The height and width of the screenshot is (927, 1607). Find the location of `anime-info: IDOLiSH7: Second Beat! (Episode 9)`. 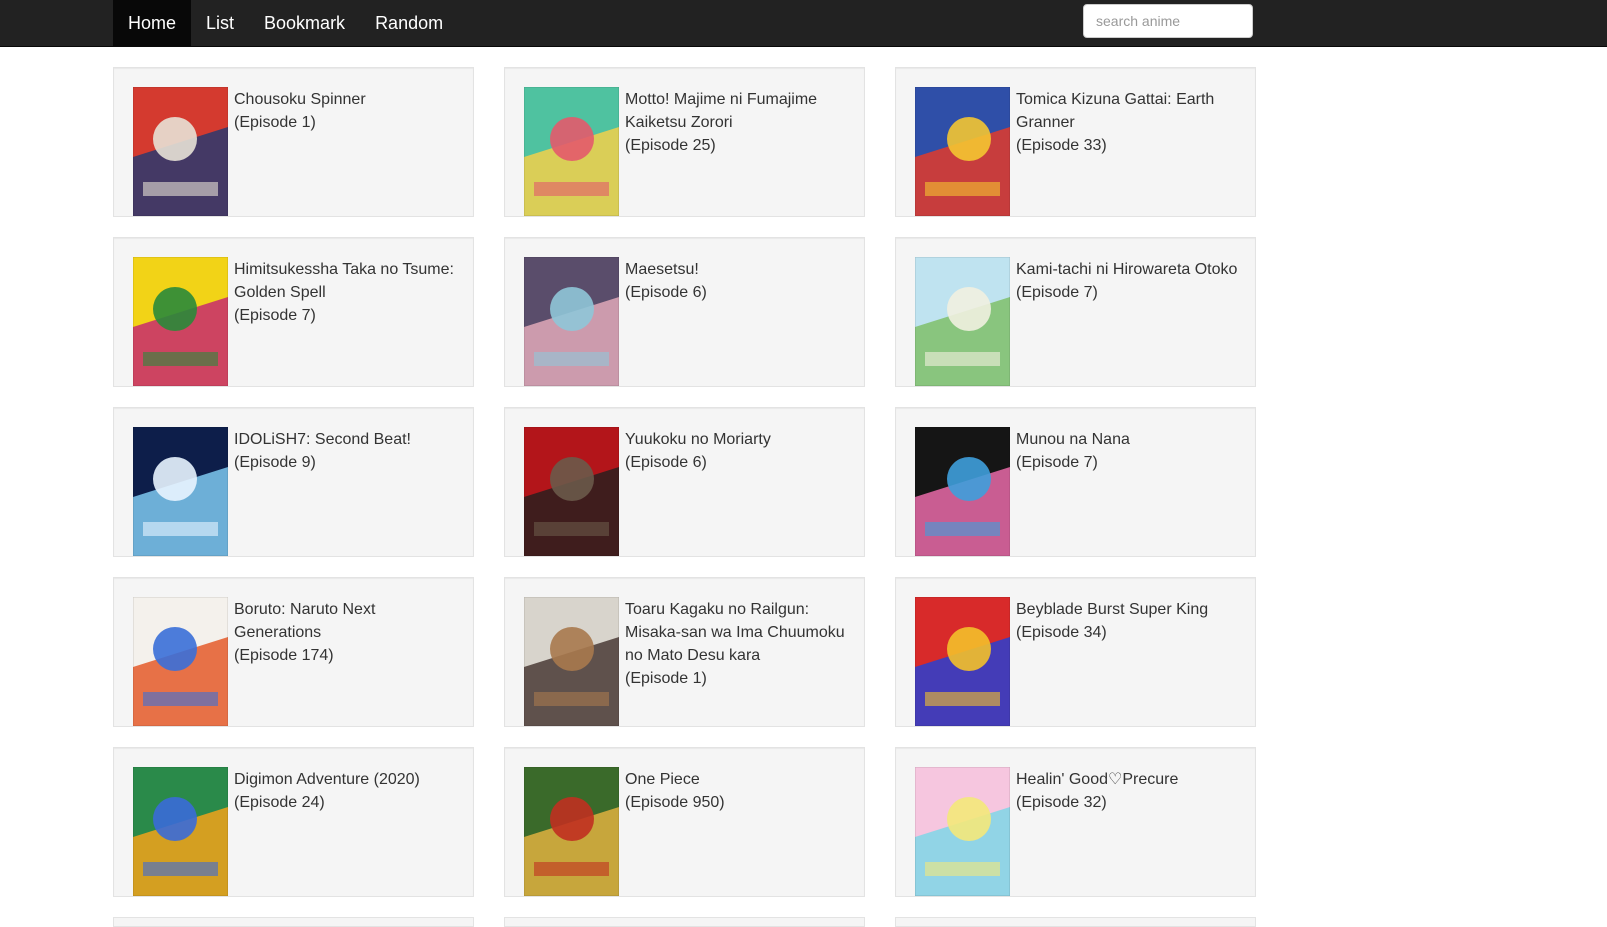

anime-info: IDOLiSH7: Second Beat! (Episode 9) is located at coordinates (349, 451).